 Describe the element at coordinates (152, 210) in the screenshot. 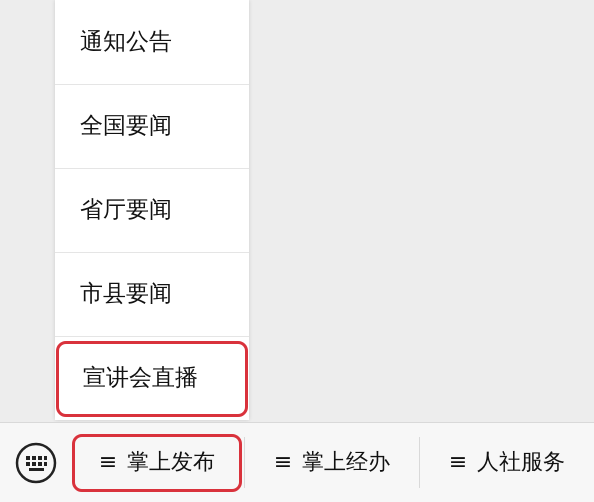

I see `menu-item: 省厅要闻` at that location.